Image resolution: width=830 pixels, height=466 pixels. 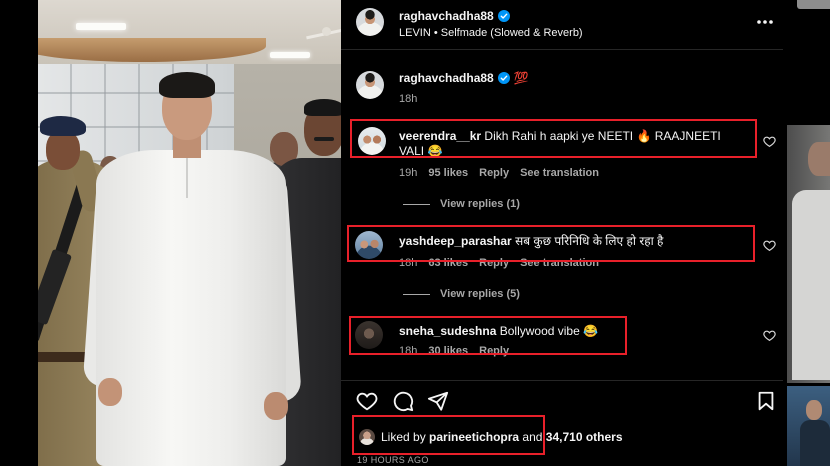 I want to click on actions-divider, so click(x=562, y=380).